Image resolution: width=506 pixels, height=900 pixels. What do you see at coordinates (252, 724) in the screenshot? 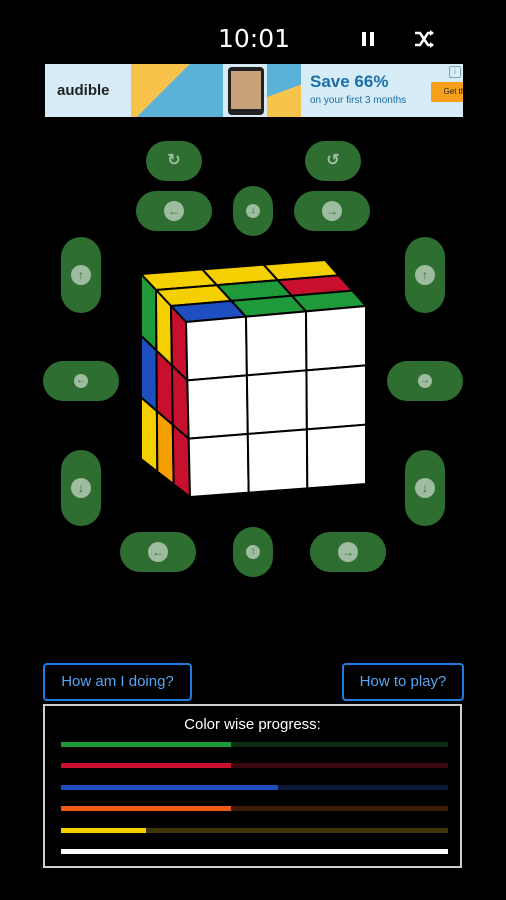
I see `progress-title: Color wise progress:` at bounding box center [252, 724].